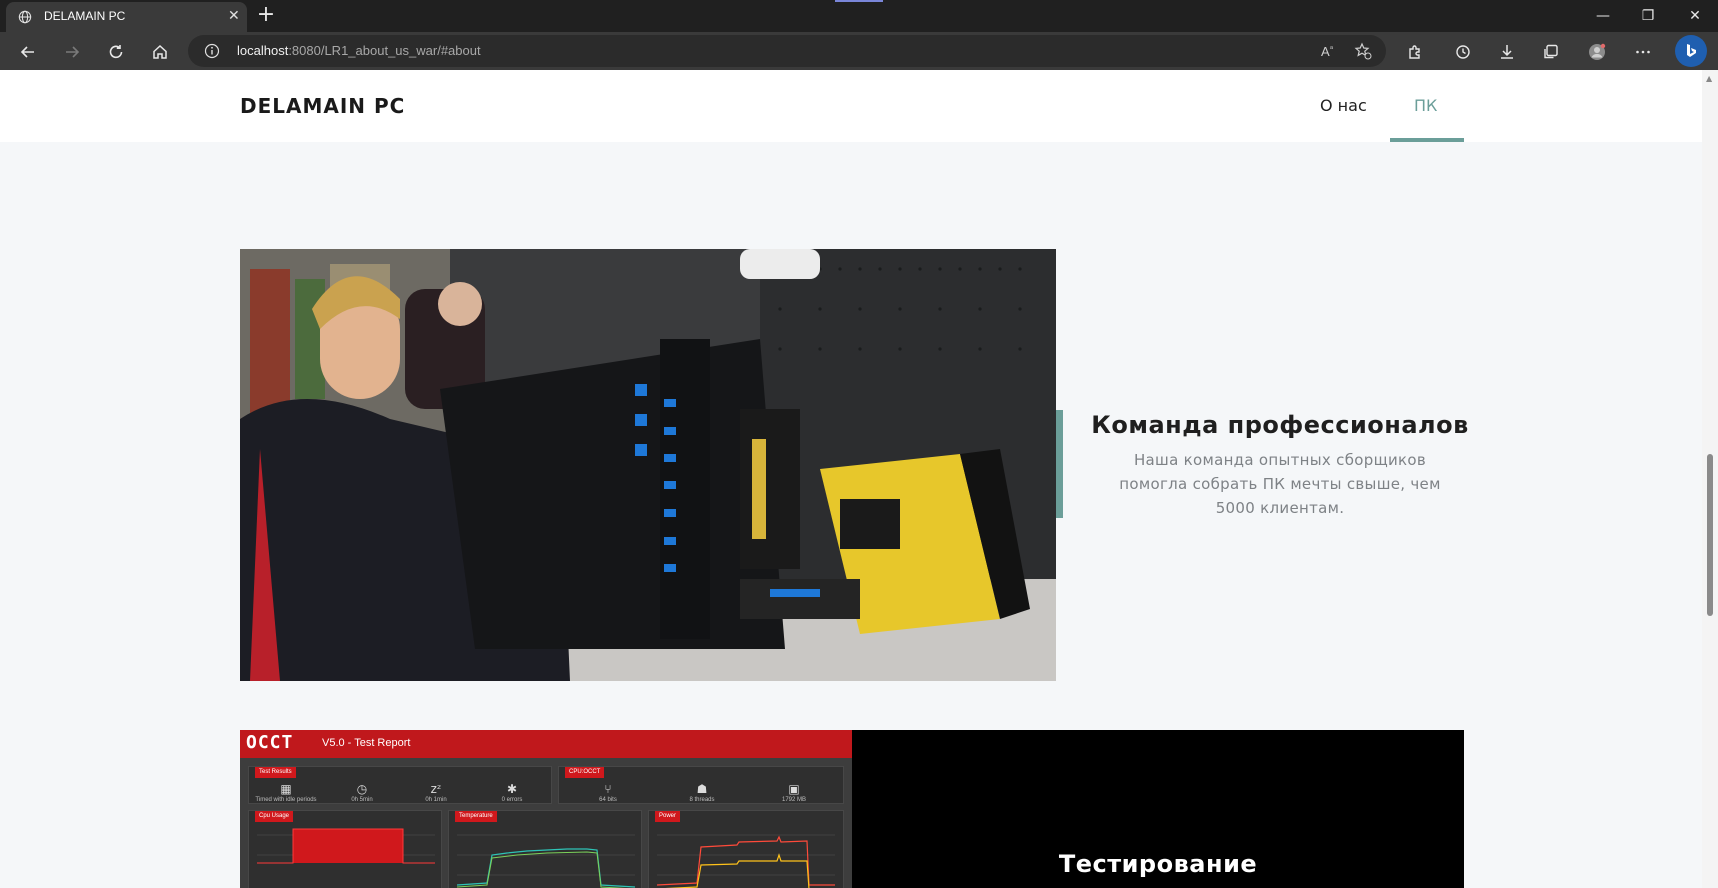 Image resolution: width=1718 pixels, height=888 pixels. I want to click on stat-idle: zᶻ 0h 1min, so click(436, 792).